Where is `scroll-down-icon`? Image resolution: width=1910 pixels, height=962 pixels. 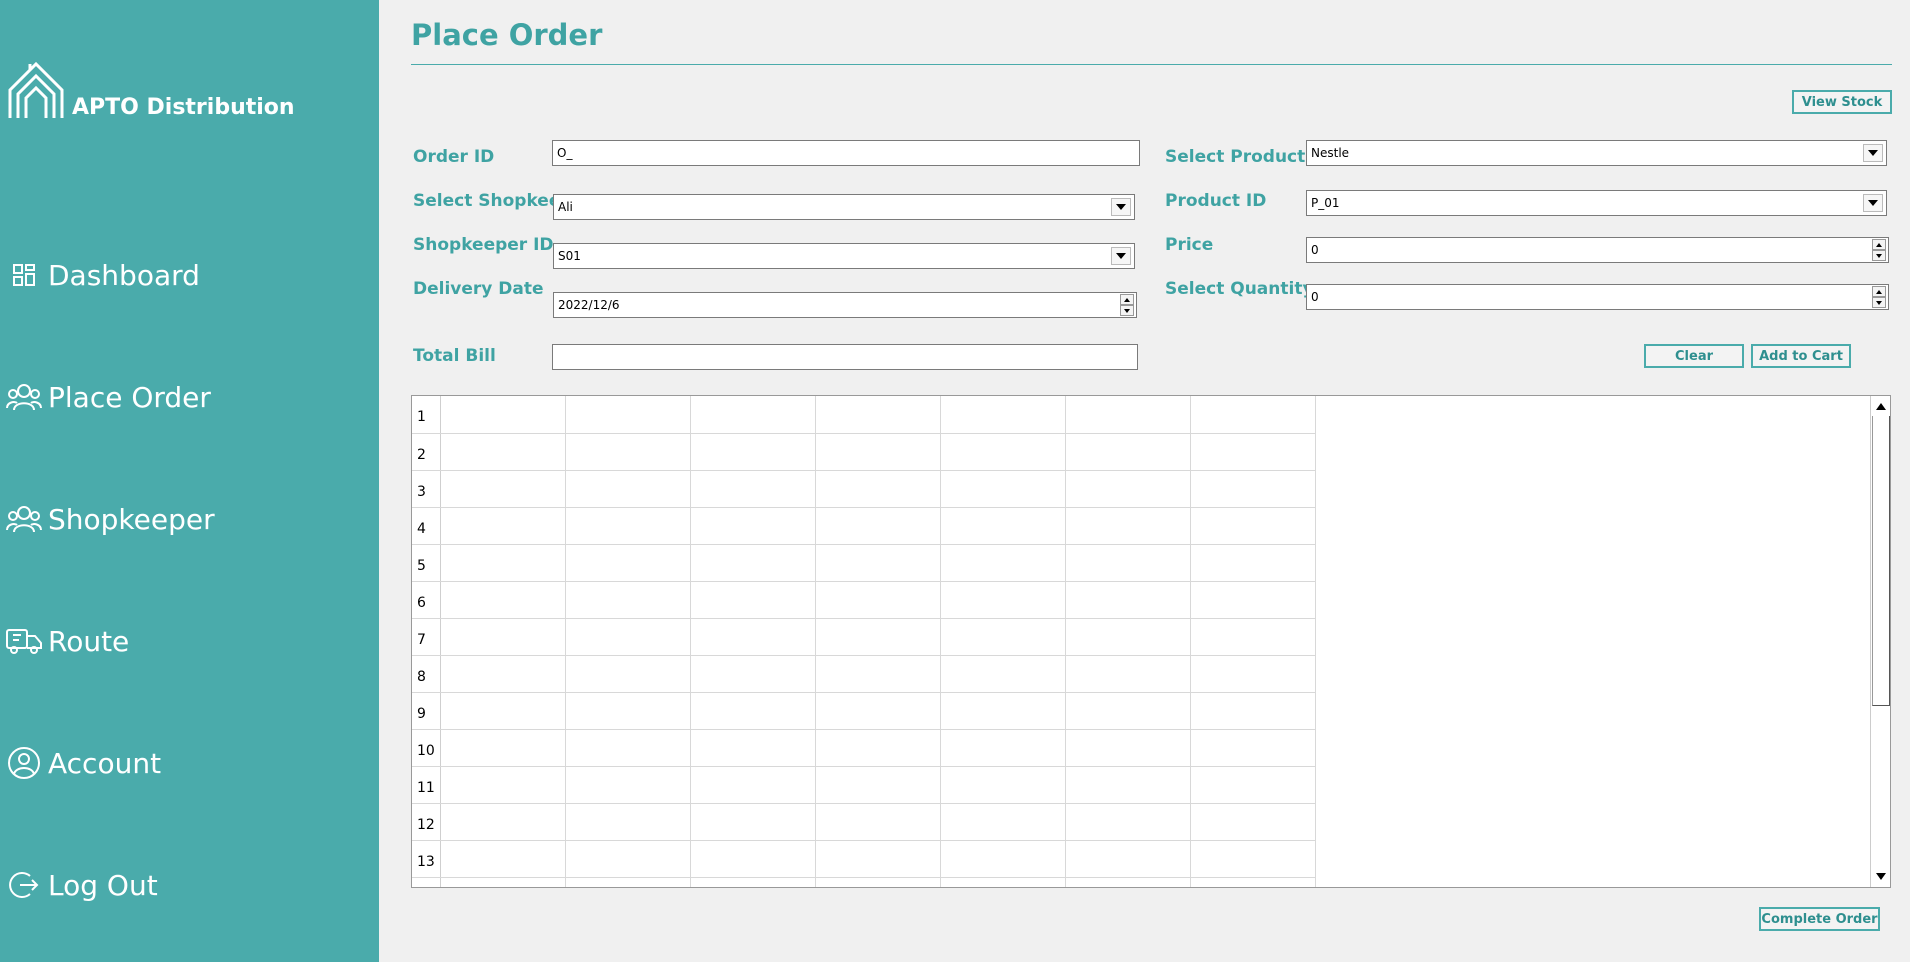 scroll-down-icon is located at coordinates (1881, 876).